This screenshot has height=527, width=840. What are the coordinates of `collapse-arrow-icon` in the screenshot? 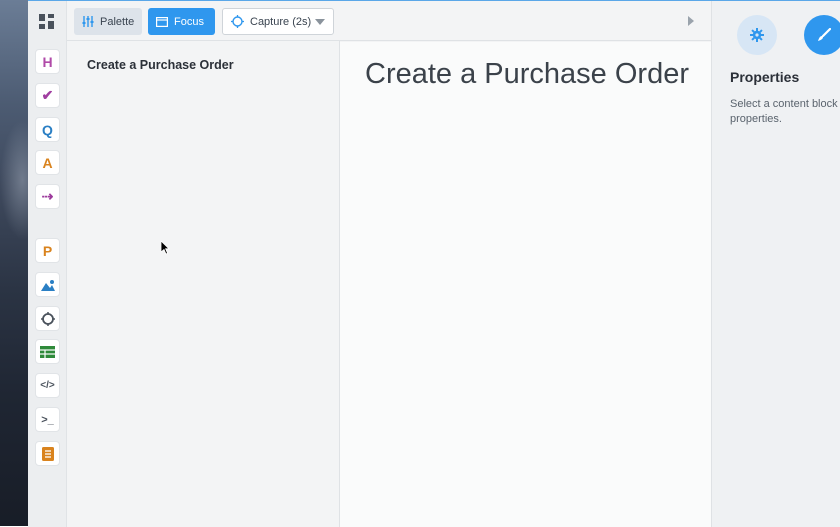 It's located at (691, 21).